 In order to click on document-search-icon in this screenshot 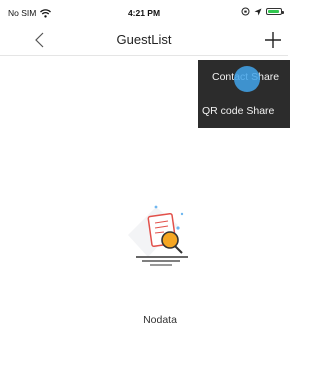, I will do `click(158, 235)`.